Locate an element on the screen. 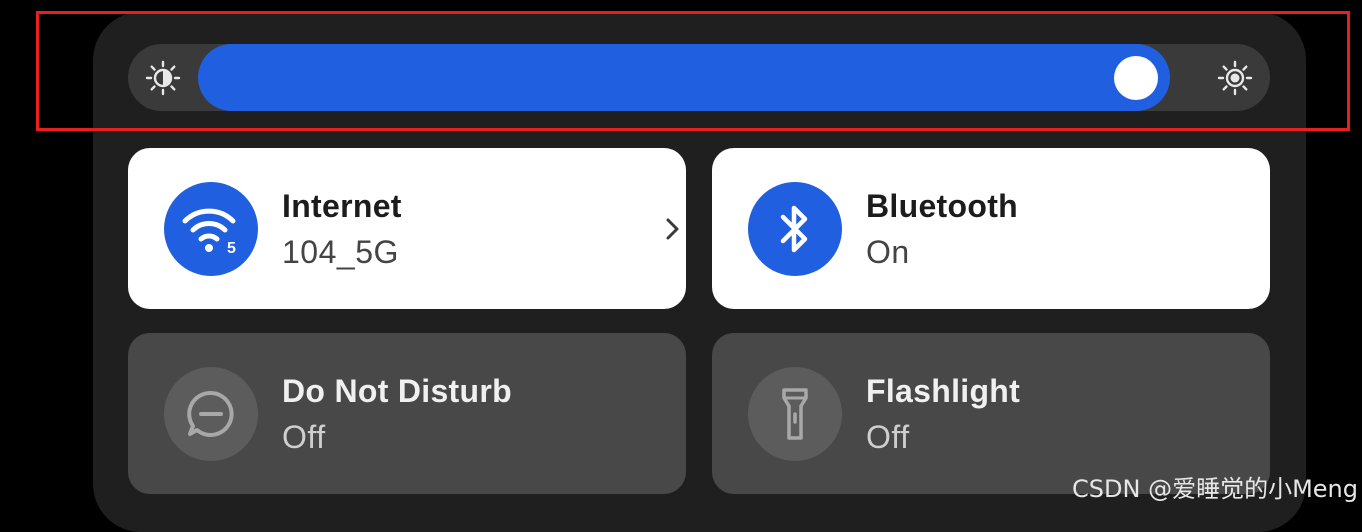  tile-internet-subtitle: 104_5G is located at coordinates (340, 252).